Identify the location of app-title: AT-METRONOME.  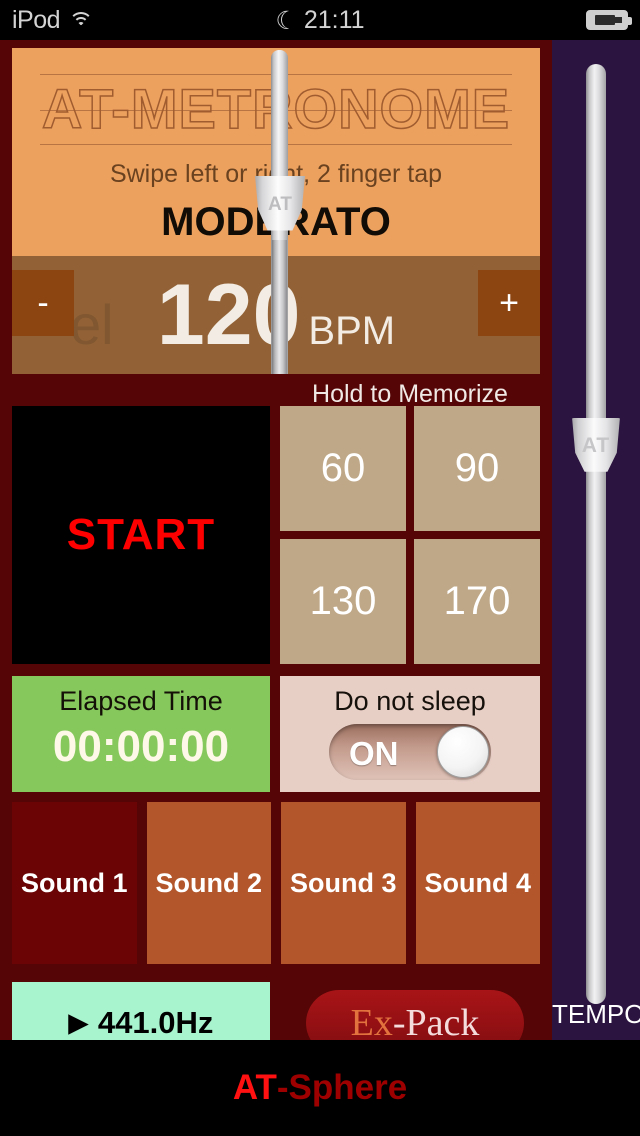
(276, 108).